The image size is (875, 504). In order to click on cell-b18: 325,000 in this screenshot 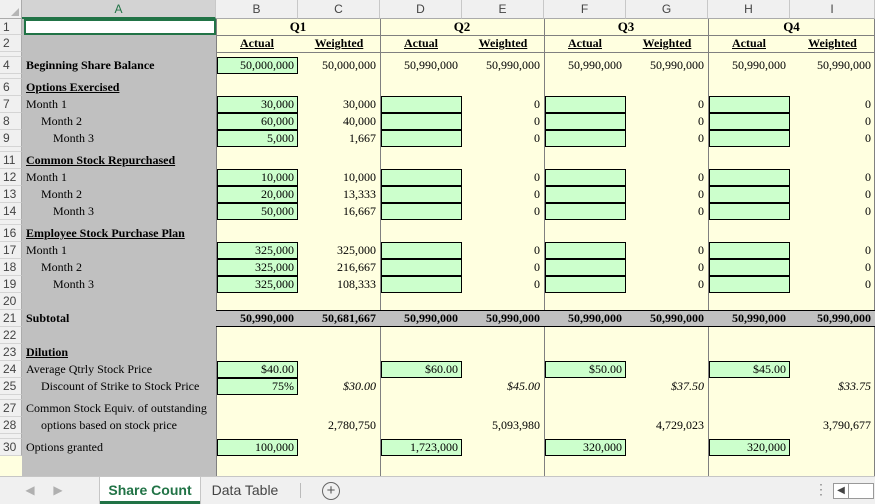, I will do `click(257, 267)`.